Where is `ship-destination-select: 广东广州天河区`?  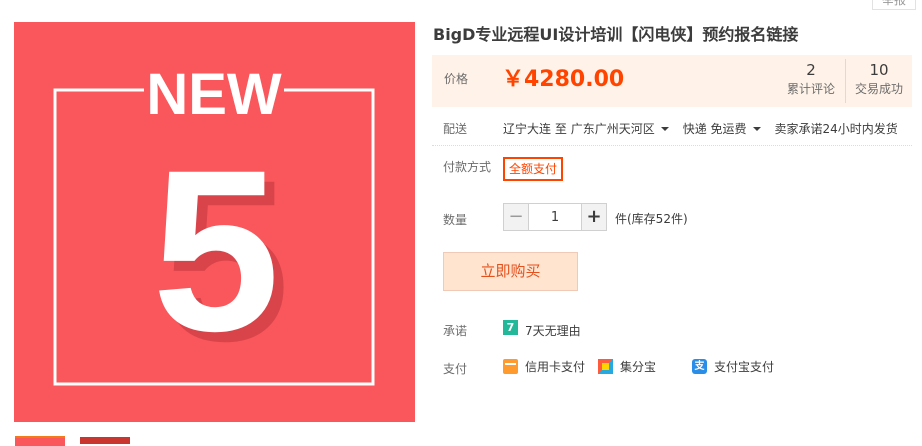 ship-destination-select: 广东广州天河区 is located at coordinates (627, 129).